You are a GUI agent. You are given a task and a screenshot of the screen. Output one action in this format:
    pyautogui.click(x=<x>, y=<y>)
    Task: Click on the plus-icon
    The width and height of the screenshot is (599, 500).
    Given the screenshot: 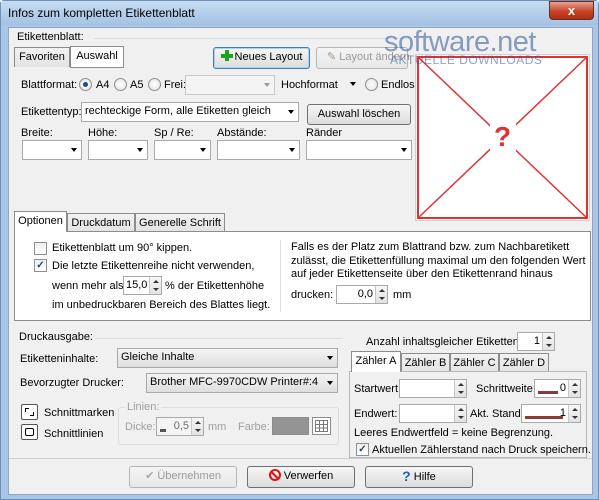 What is the action you would take?
    pyautogui.click(x=226, y=55)
    